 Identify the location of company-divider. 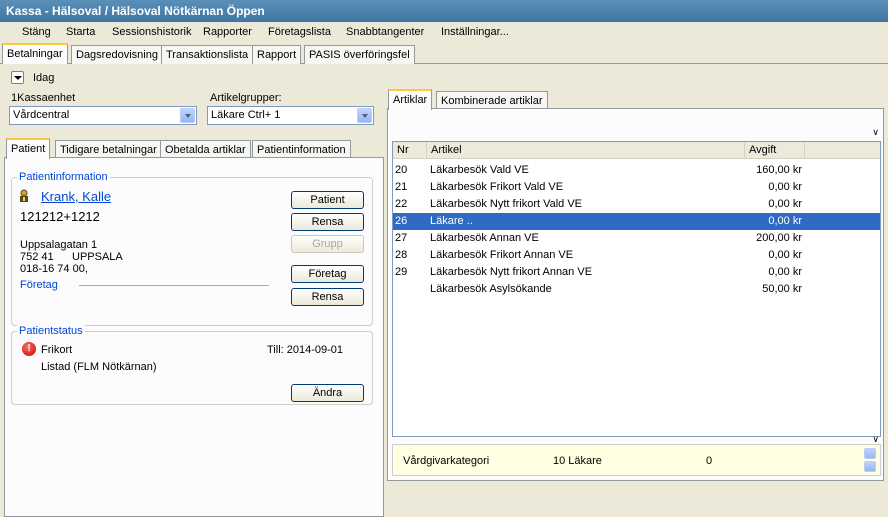
(174, 285).